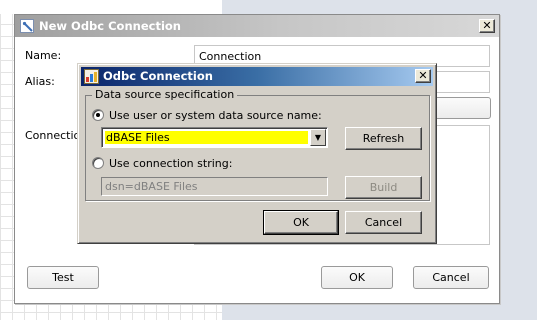 The height and width of the screenshot is (320, 537). I want to click on dsn-combobox: dBASE Files ▼, so click(214, 137).